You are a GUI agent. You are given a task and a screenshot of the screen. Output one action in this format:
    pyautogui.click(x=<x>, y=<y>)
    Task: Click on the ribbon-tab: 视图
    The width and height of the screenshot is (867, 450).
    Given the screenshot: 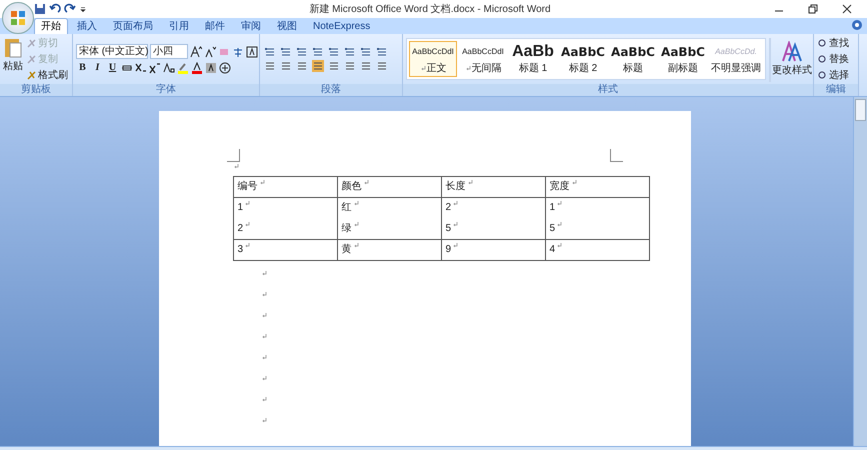 What is the action you would take?
    pyautogui.click(x=287, y=26)
    